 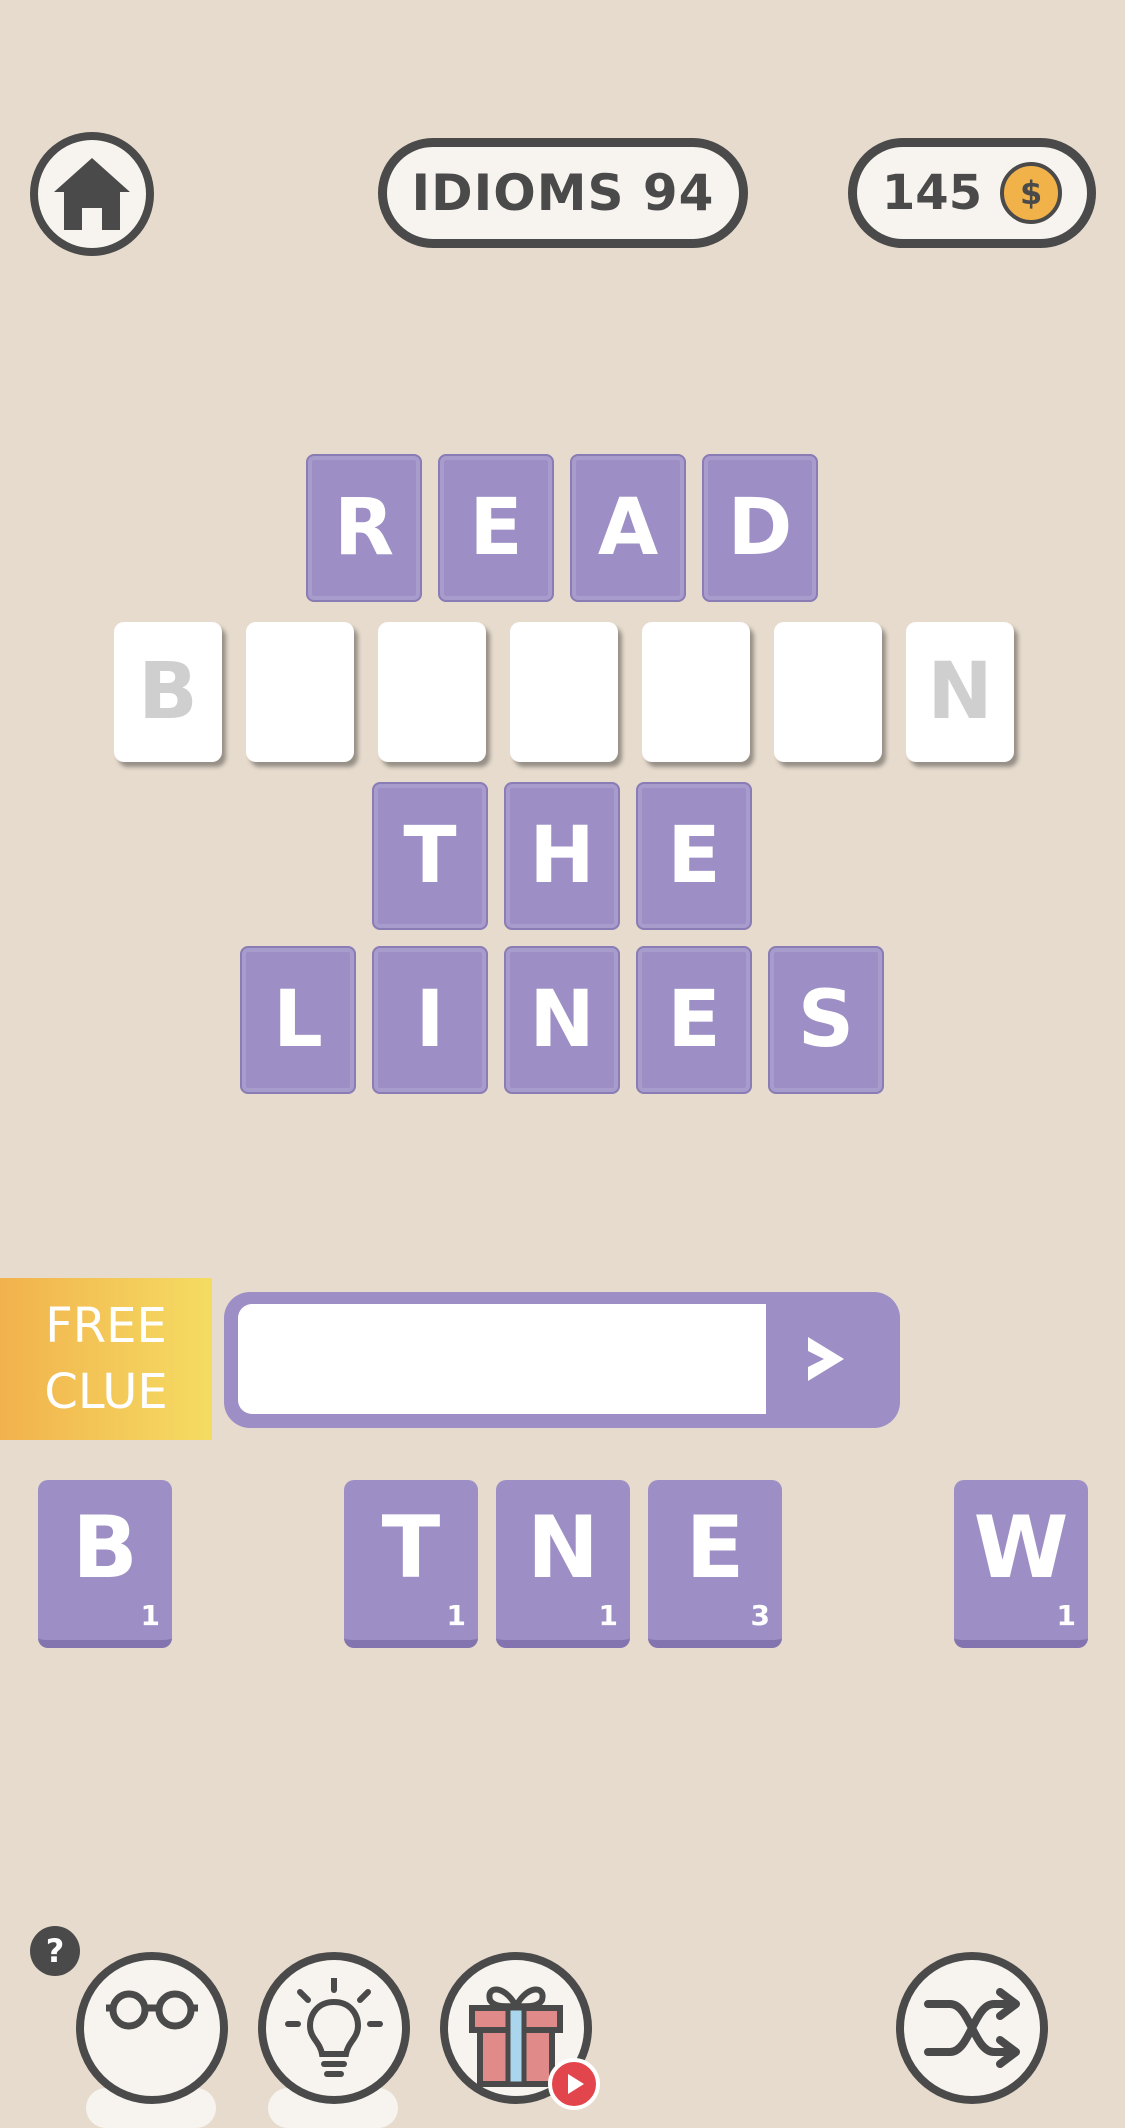 What do you see at coordinates (574, 2084) in the screenshot?
I see `video-play-icon` at bounding box center [574, 2084].